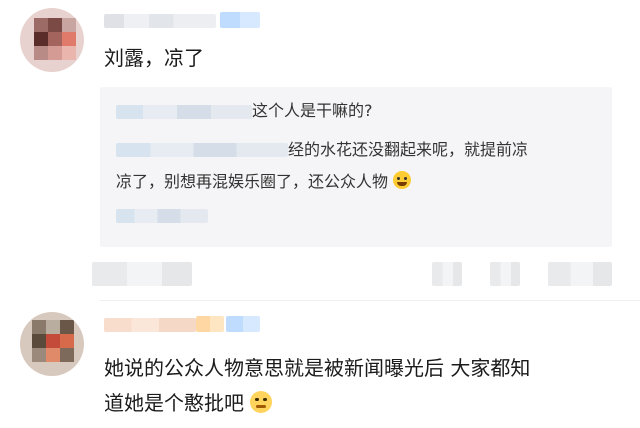  Describe the element at coordinates (162, 216) in the screenshot. I see `view-more-replies-blurred` at that location.